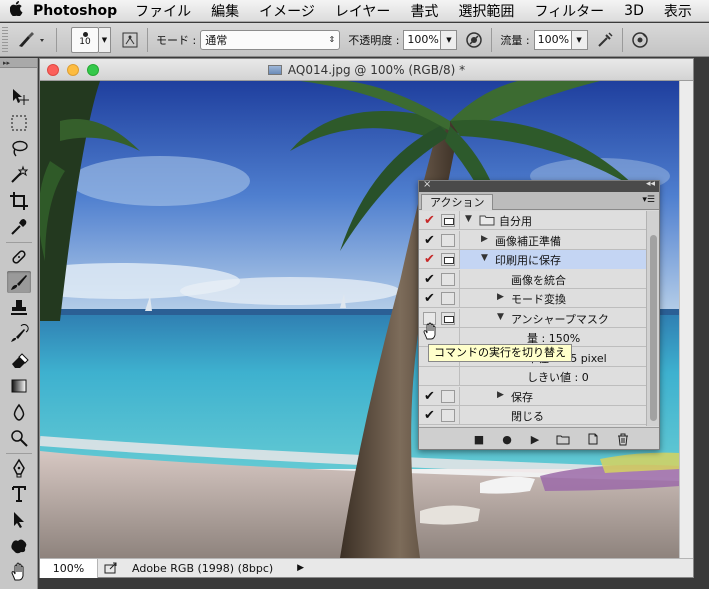 This screenshot has width=709, height=589. What do you see at coordinates (634, 11) in the screenshot?
I see `menu-3d: 3D` at bounding box center [634, 11].